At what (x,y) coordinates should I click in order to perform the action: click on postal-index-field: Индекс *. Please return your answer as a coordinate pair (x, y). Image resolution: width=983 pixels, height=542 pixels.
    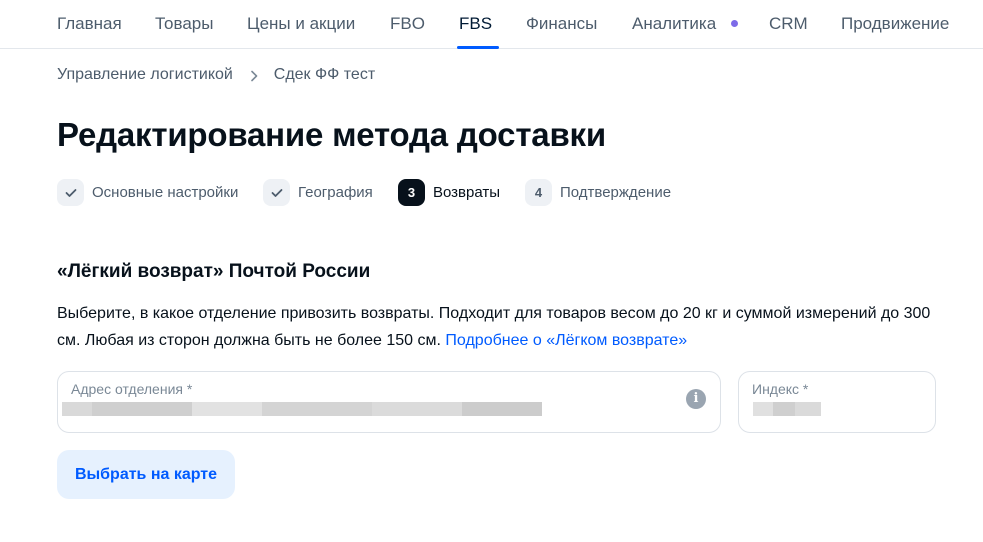
    Looking at the image, I should click on (837, 402).